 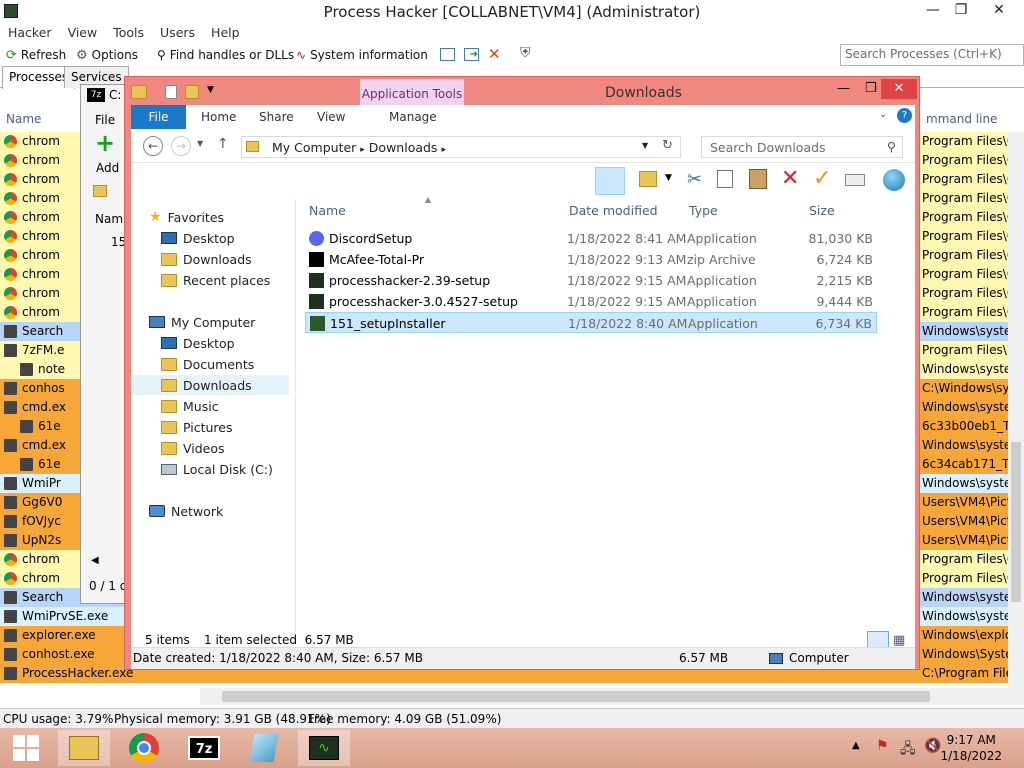 I want to click on large-icons-view-button: ▦, so click(x=899, y=640).